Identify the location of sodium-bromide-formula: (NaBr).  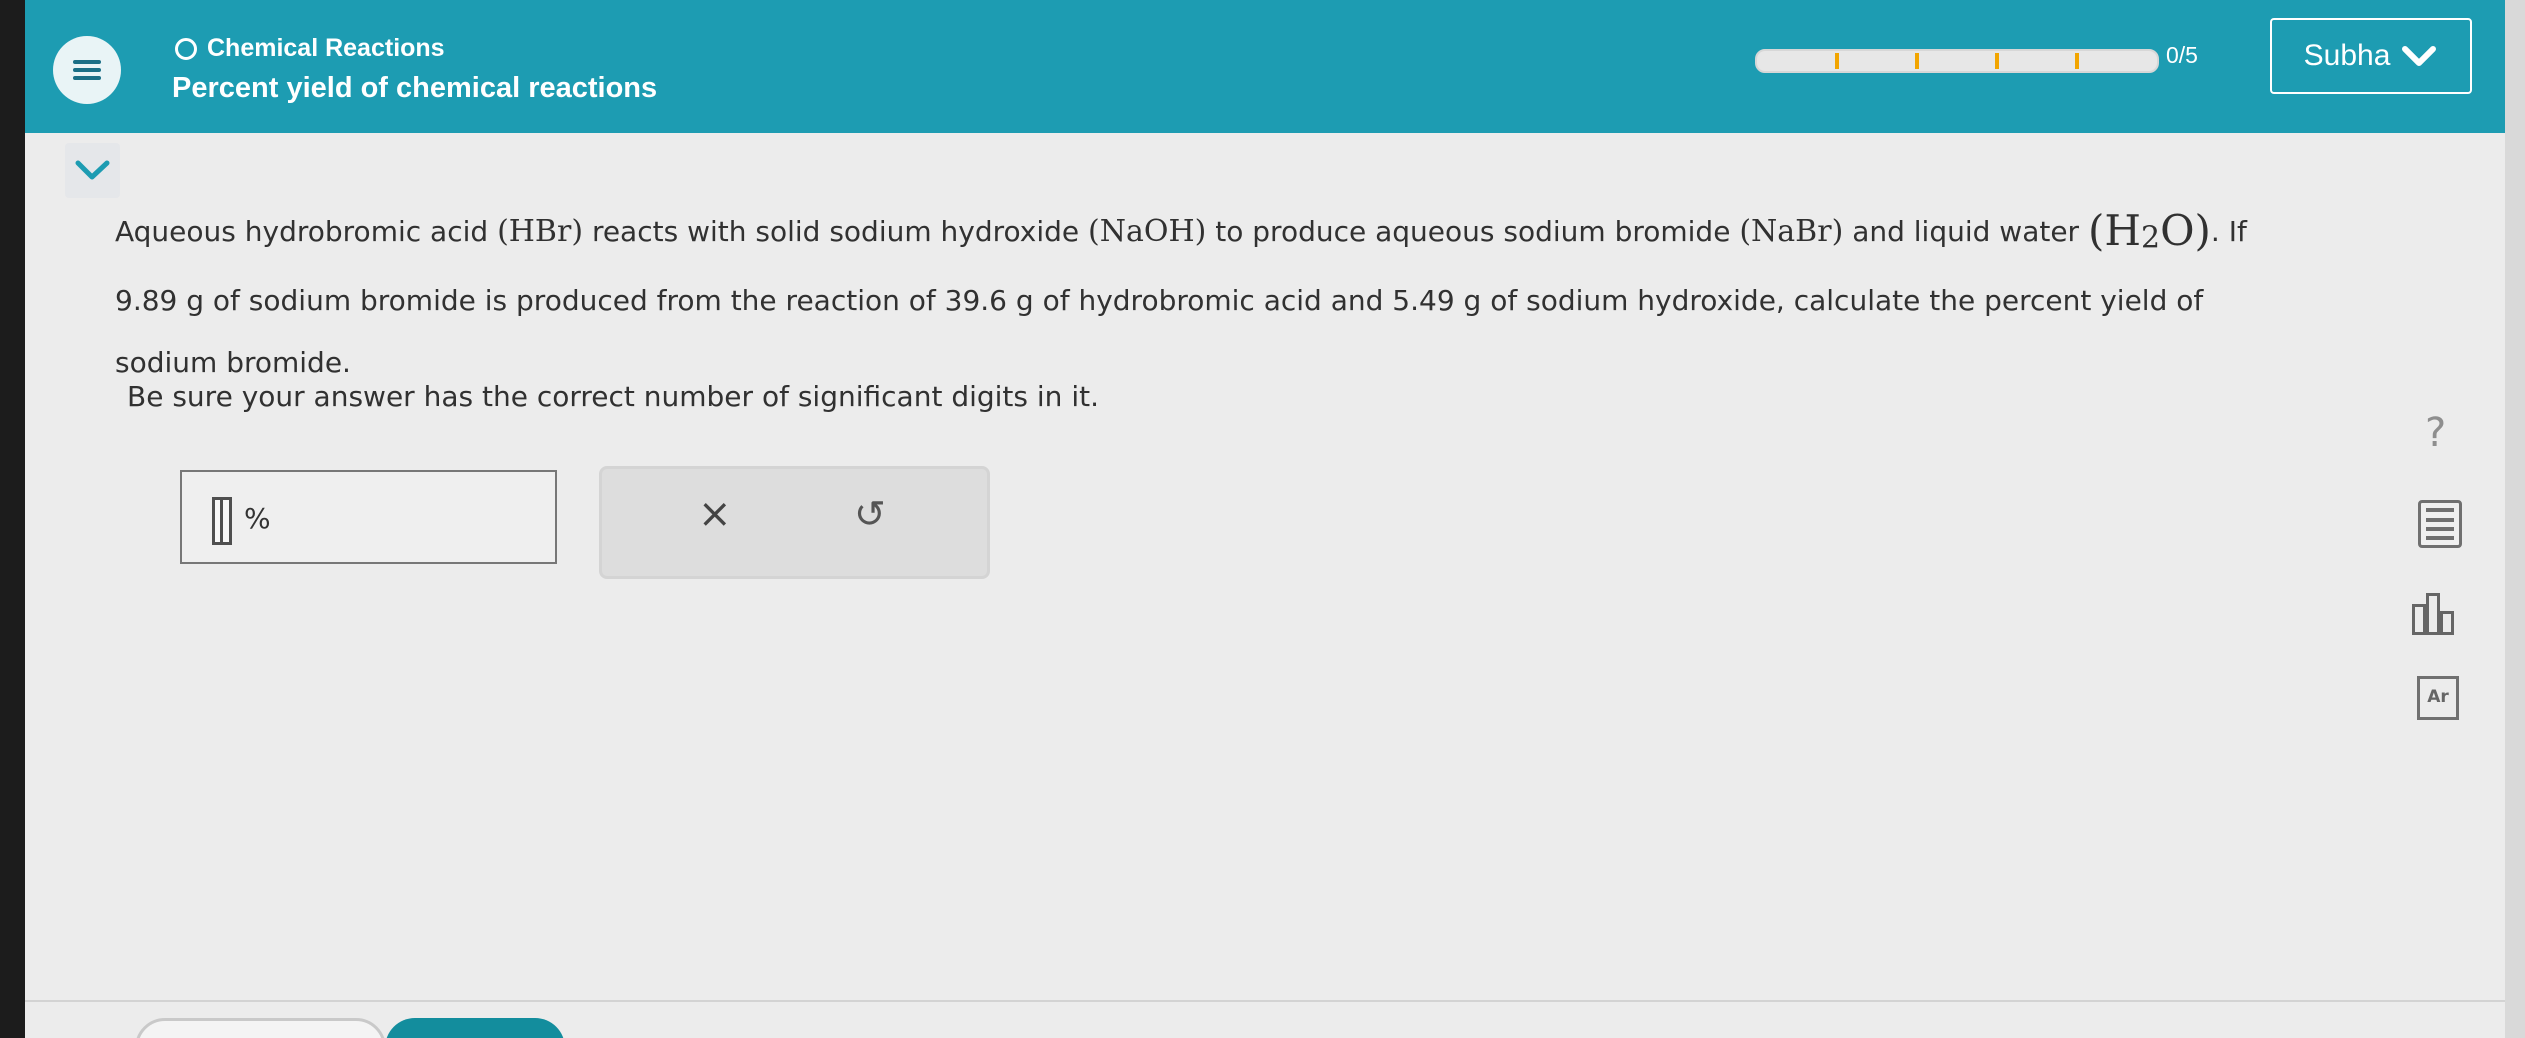
(1791, 231).